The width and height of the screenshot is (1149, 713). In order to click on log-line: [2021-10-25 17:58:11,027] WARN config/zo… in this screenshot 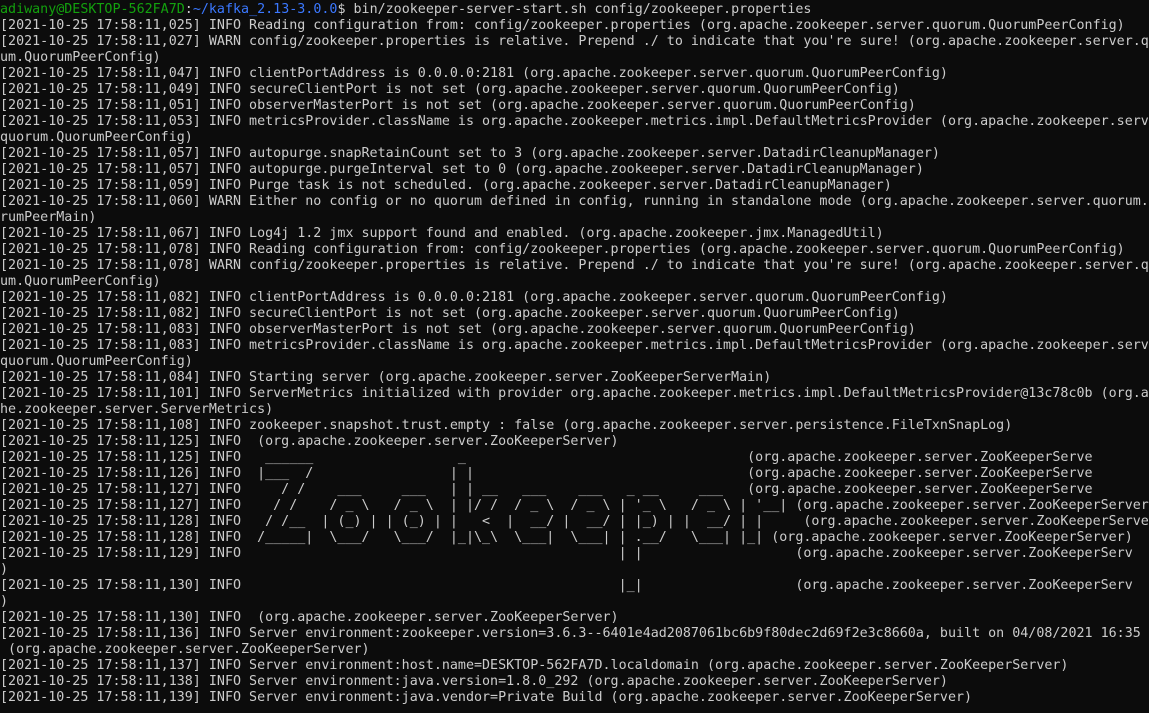, I will do `click(574, 41)`.